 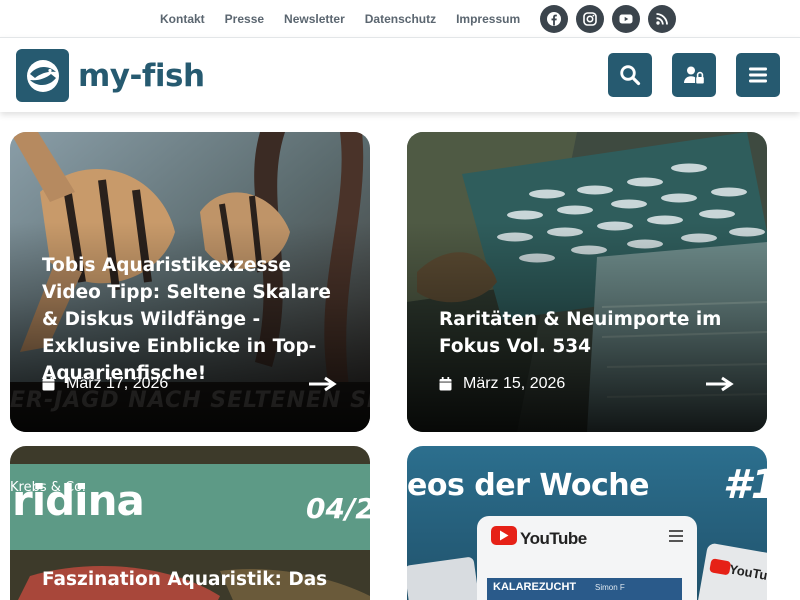 I want to click on post-card-2-title: Raritäten & Neuimporte im Fokus Vol. 534, so click(x=588, y=333).